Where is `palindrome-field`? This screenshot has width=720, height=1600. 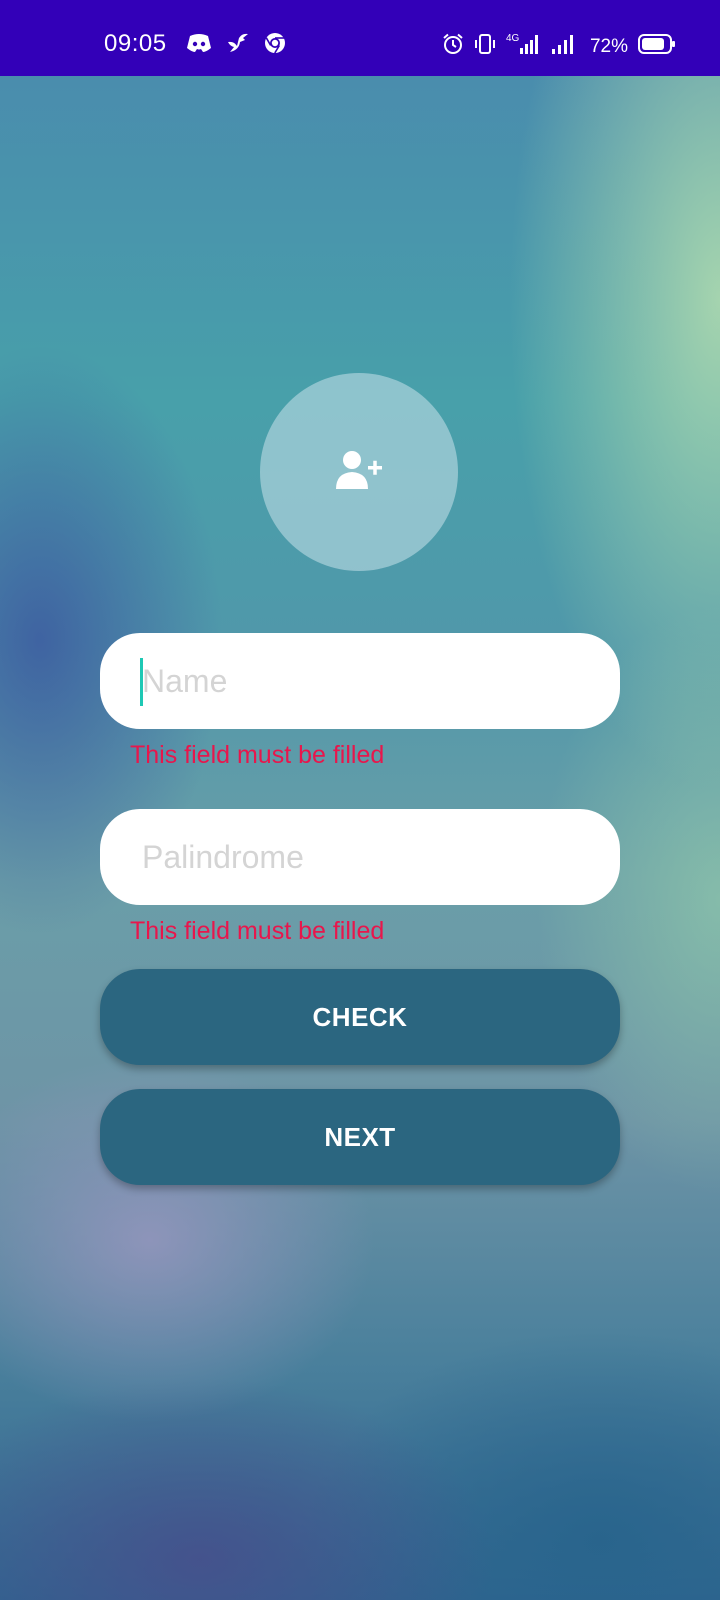 palindrome-field is located at coordinates (360, 857).